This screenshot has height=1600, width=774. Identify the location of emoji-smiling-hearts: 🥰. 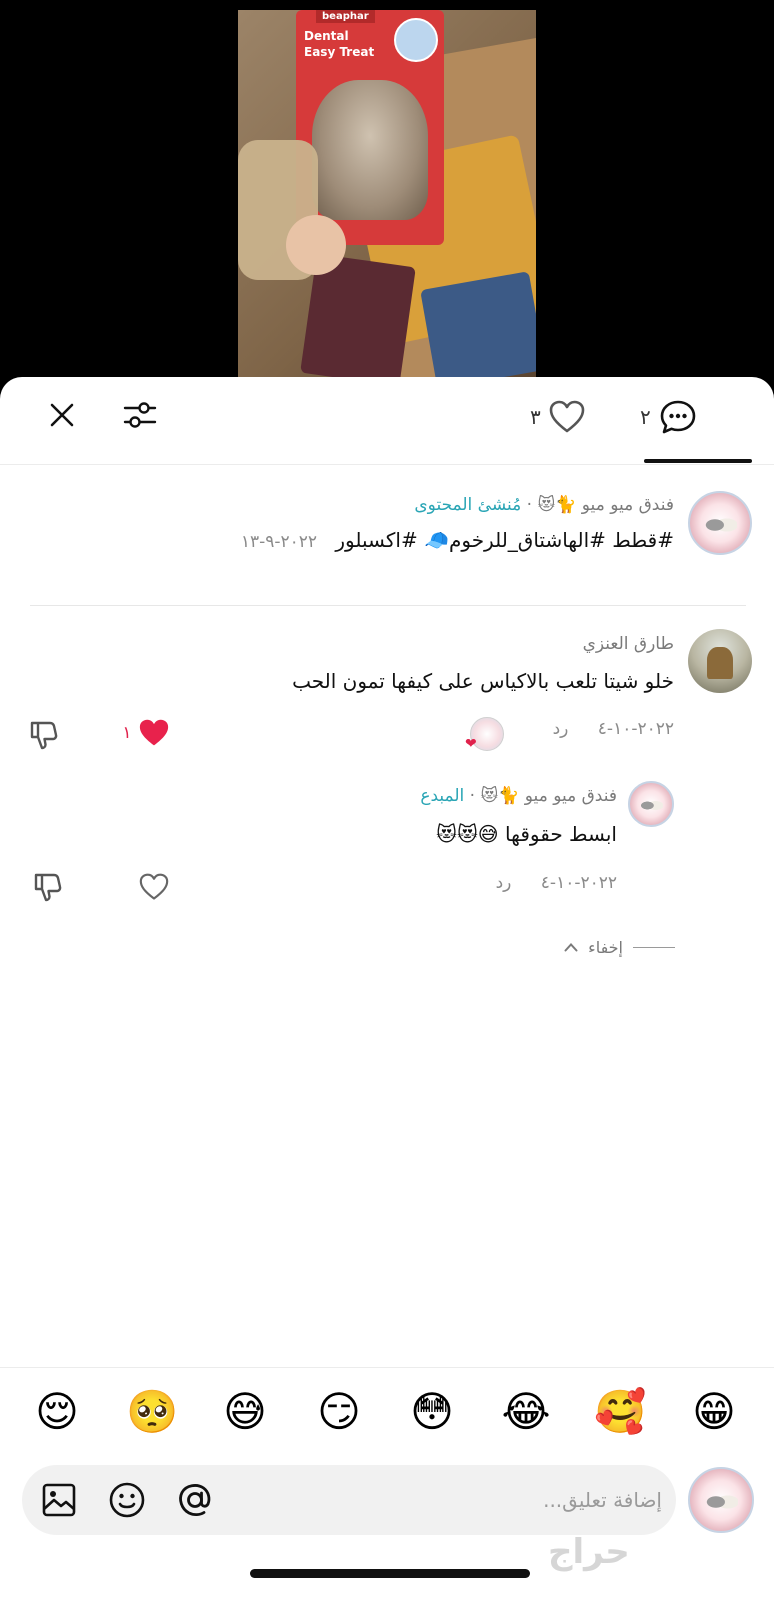
(620, 1412).